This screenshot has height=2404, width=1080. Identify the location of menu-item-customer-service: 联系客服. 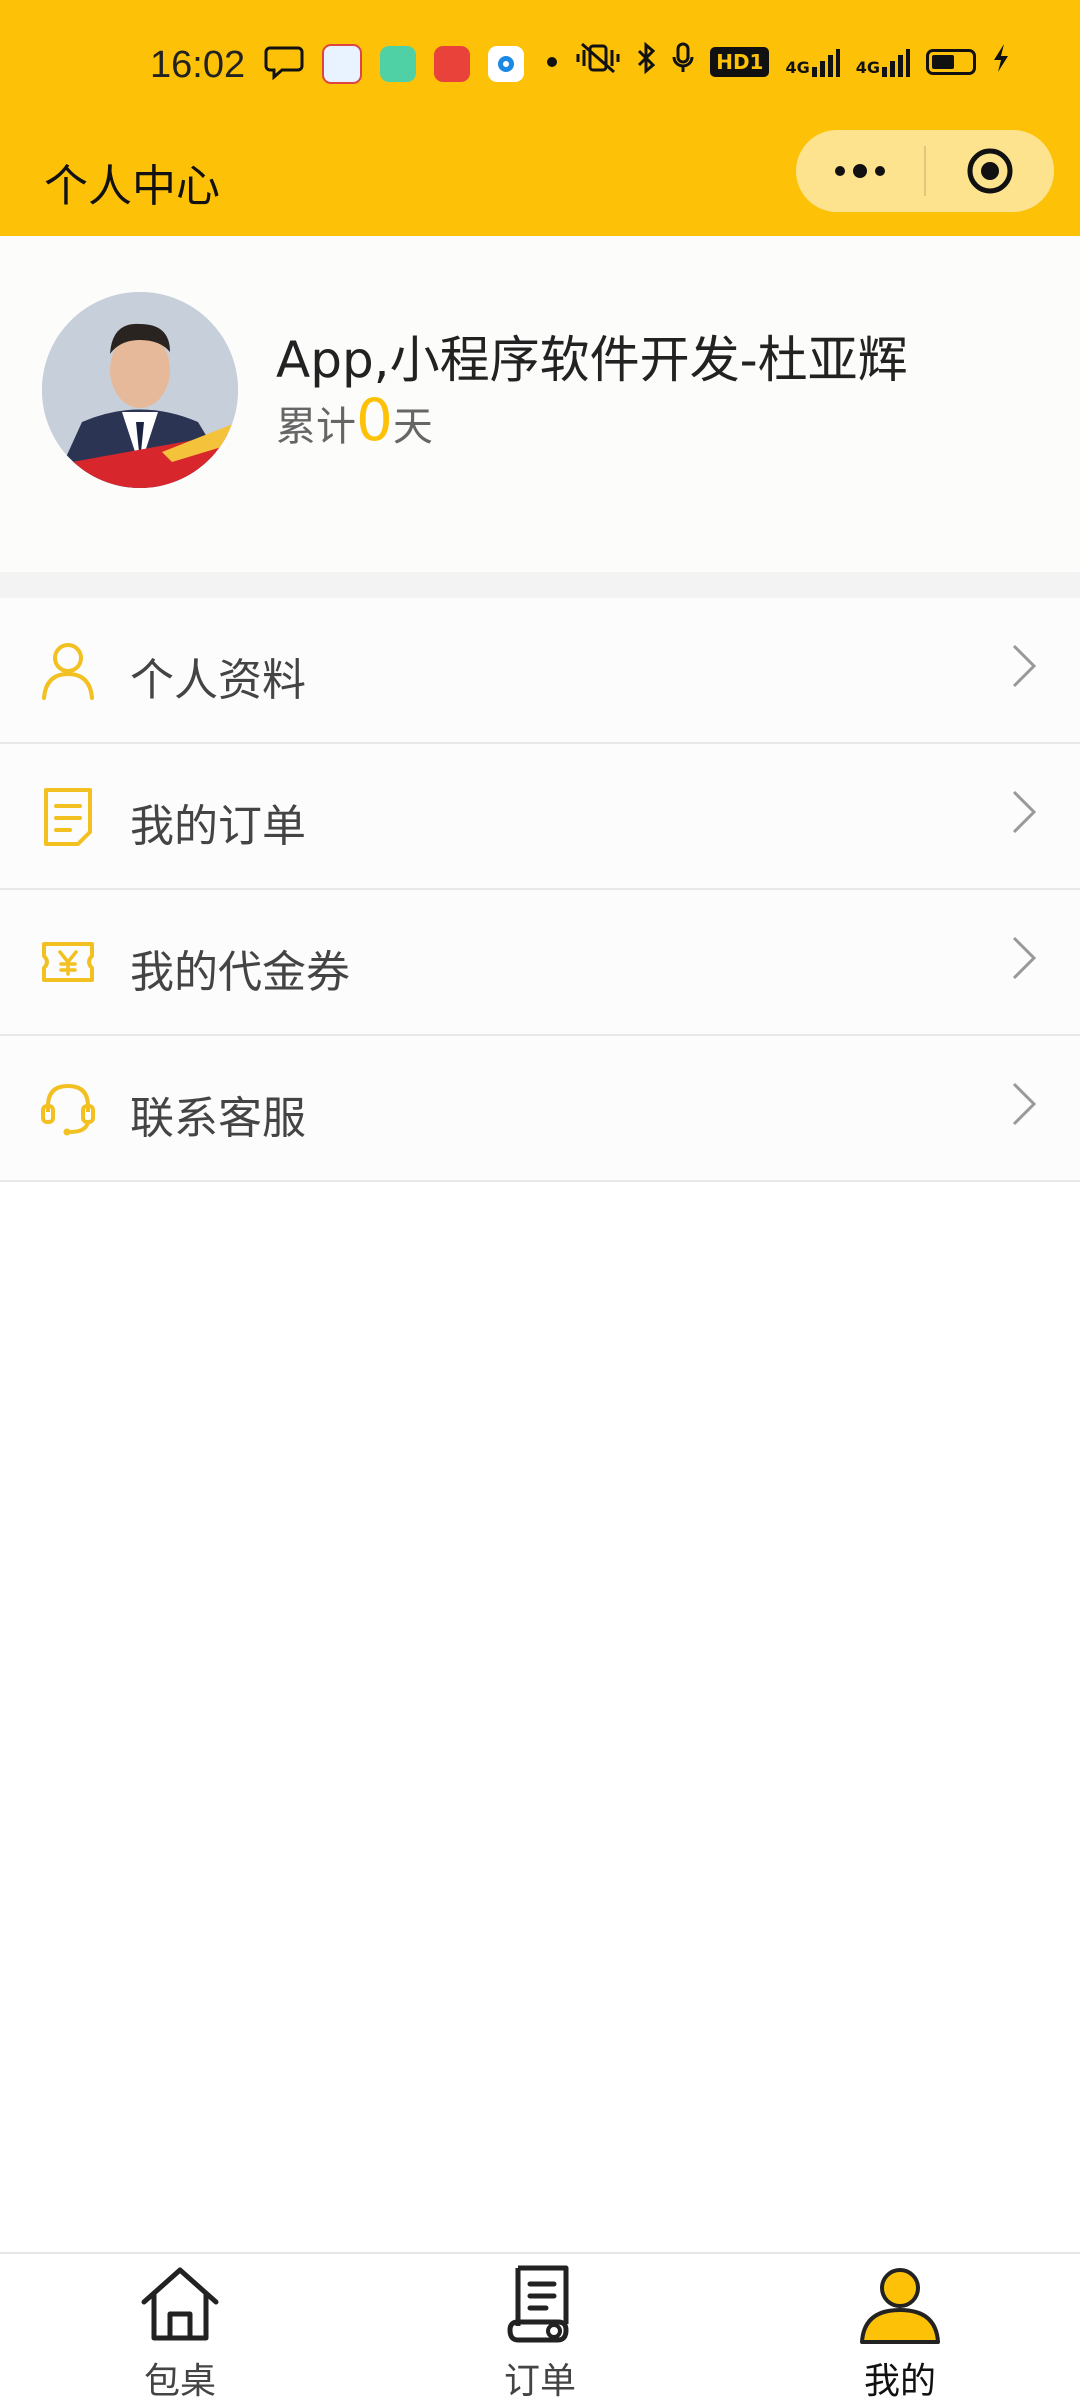
(540, 1109).